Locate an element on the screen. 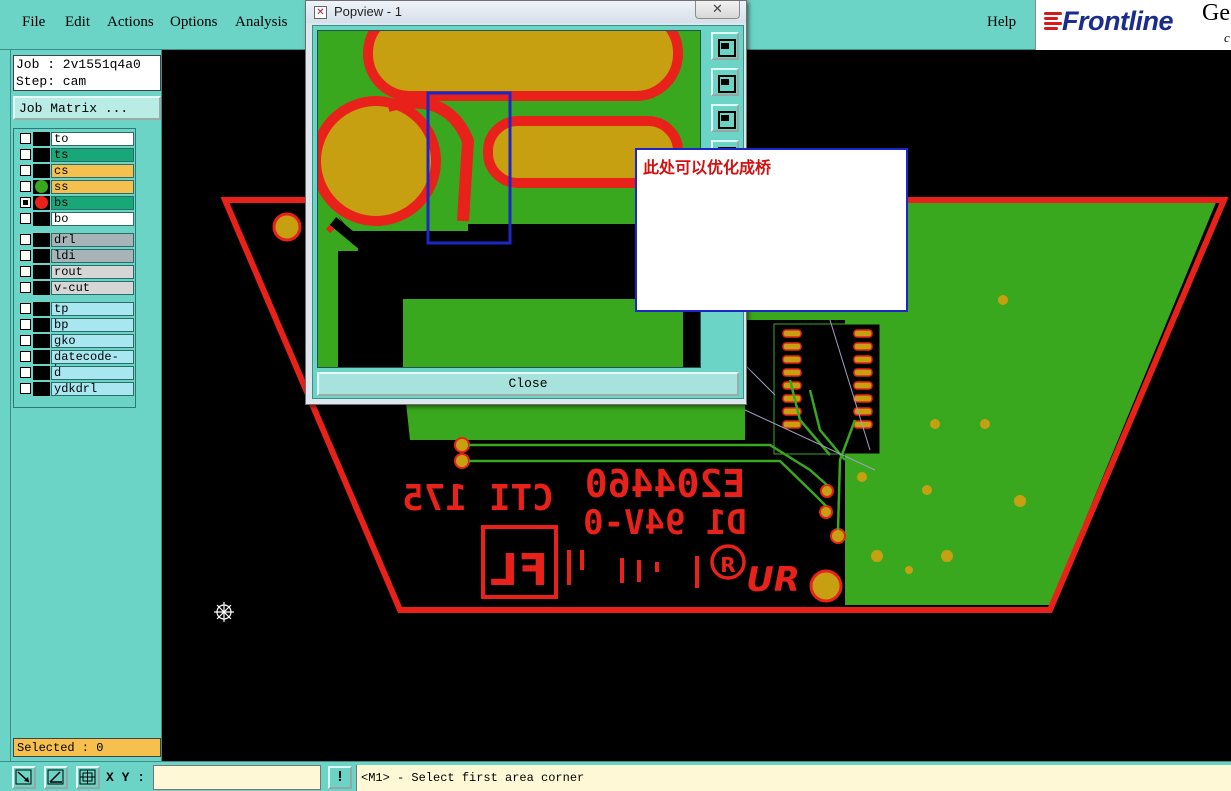 Image resolution: width=1231 pixels, height=791 pixels. layer-row-ts: ts is located at coordinates (75, 155).